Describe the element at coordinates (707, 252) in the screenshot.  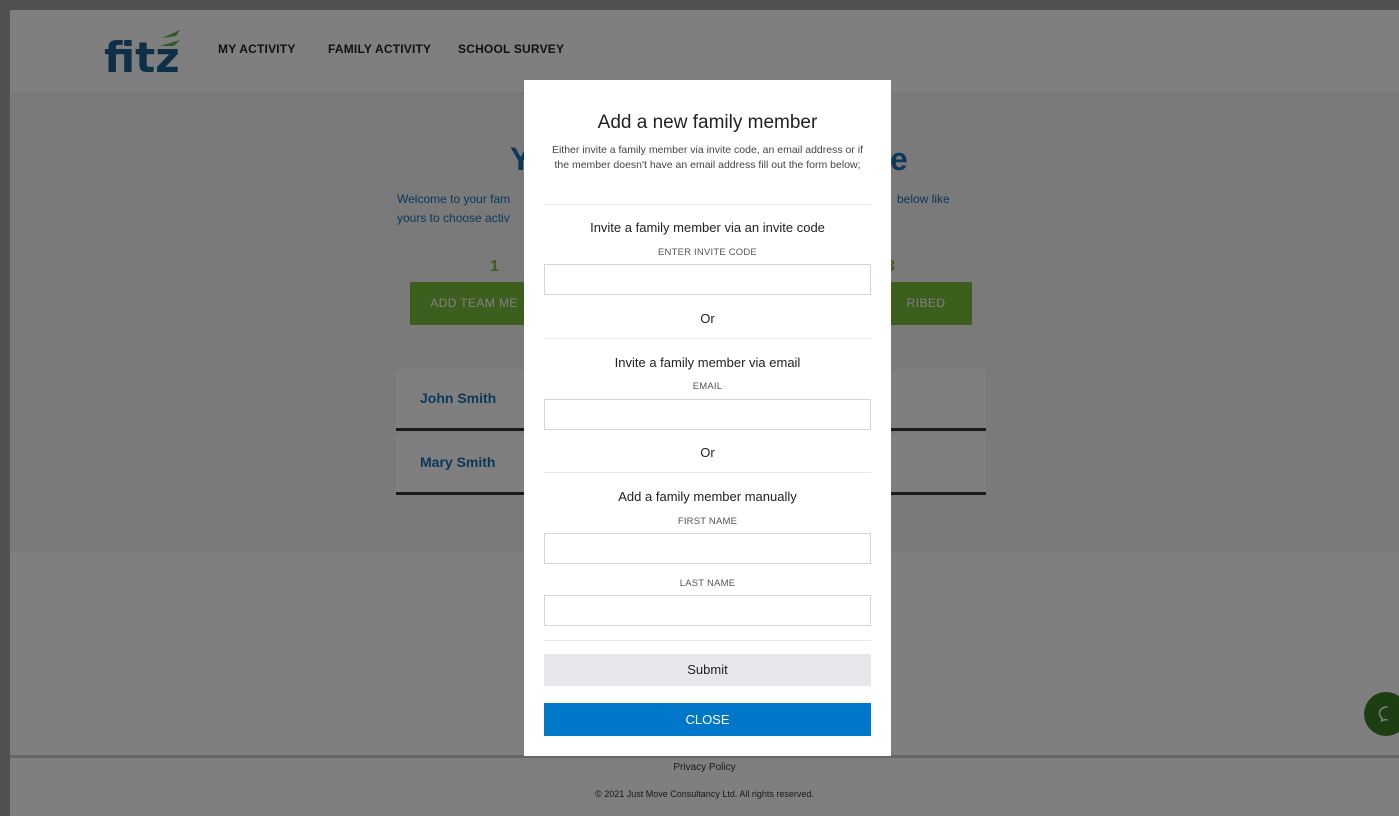
I see `invite-code-label: ENTER INVITE CODE` at that location.